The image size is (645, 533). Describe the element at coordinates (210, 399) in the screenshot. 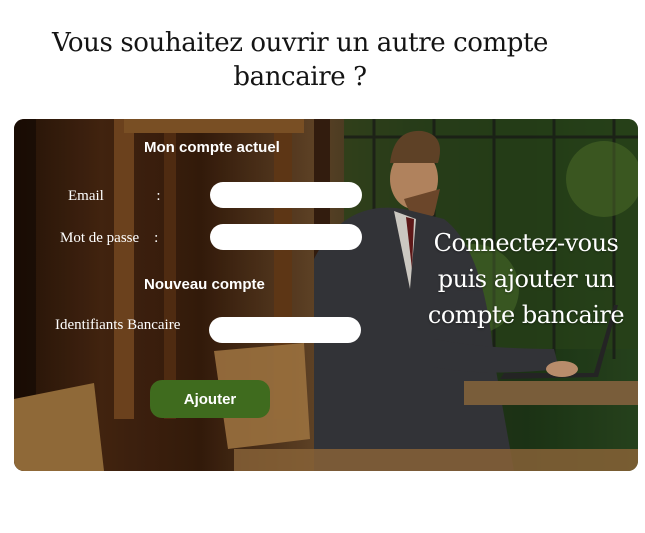

I see `add-button: Ajouter` at that location.